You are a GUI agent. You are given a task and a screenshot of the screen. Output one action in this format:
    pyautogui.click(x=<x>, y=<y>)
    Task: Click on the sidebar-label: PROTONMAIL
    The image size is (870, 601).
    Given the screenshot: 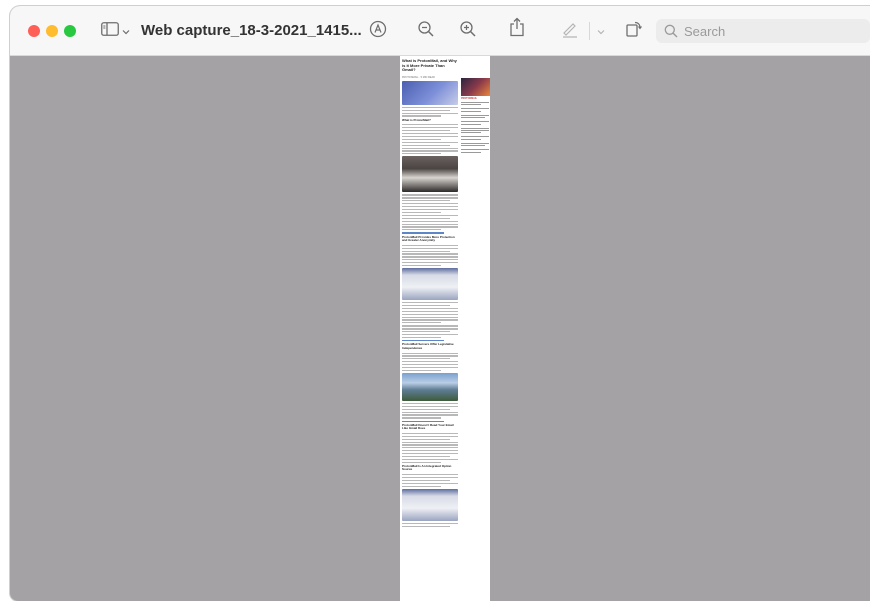 What is the action you would take?
    pyautogui.click(x=469, y=98)
    